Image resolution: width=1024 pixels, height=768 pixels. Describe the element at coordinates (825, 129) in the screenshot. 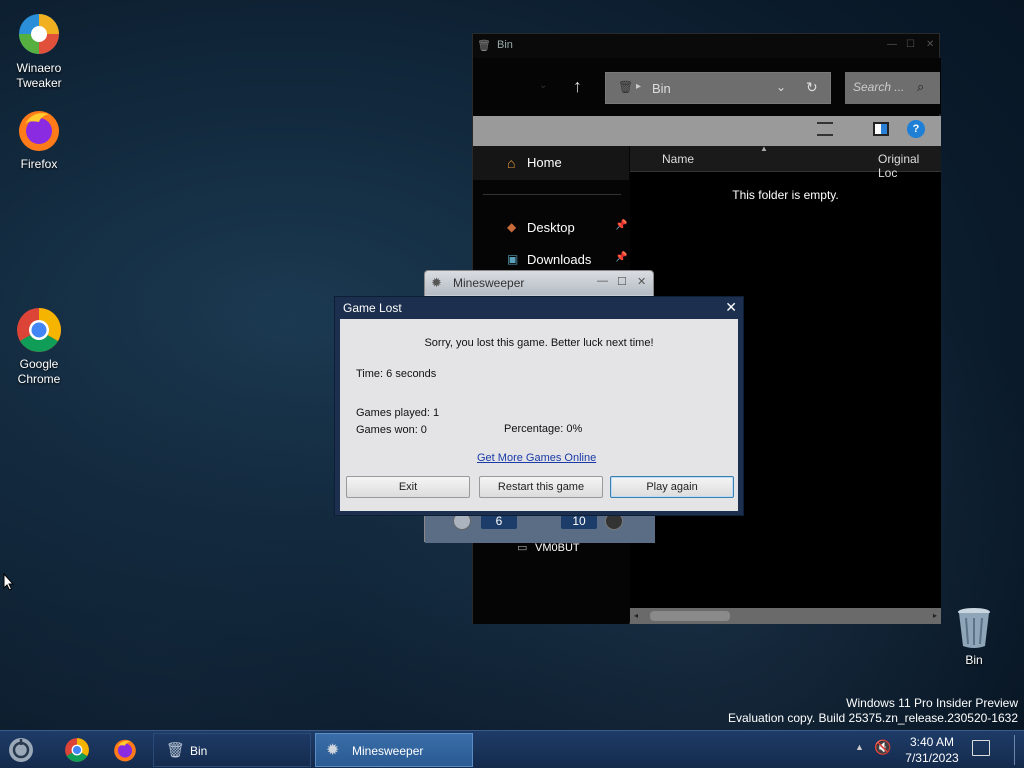

I see `details-view-icon` at that location.